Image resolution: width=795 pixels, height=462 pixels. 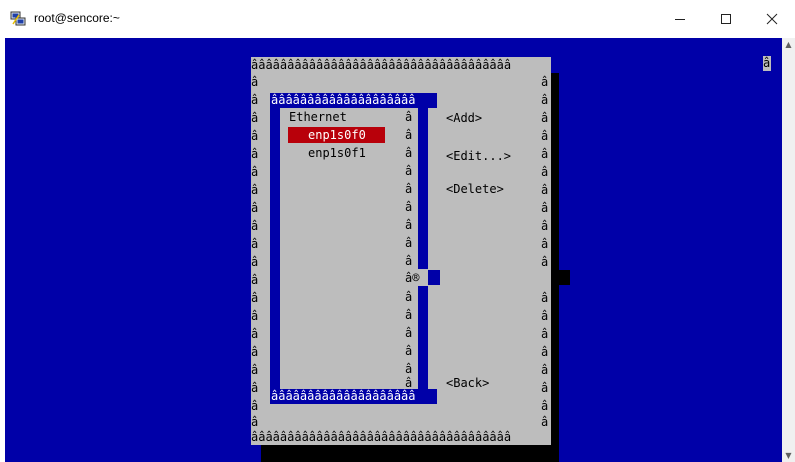 I want to click on edit-button: <Edit...>, so click(x=478, y=156).